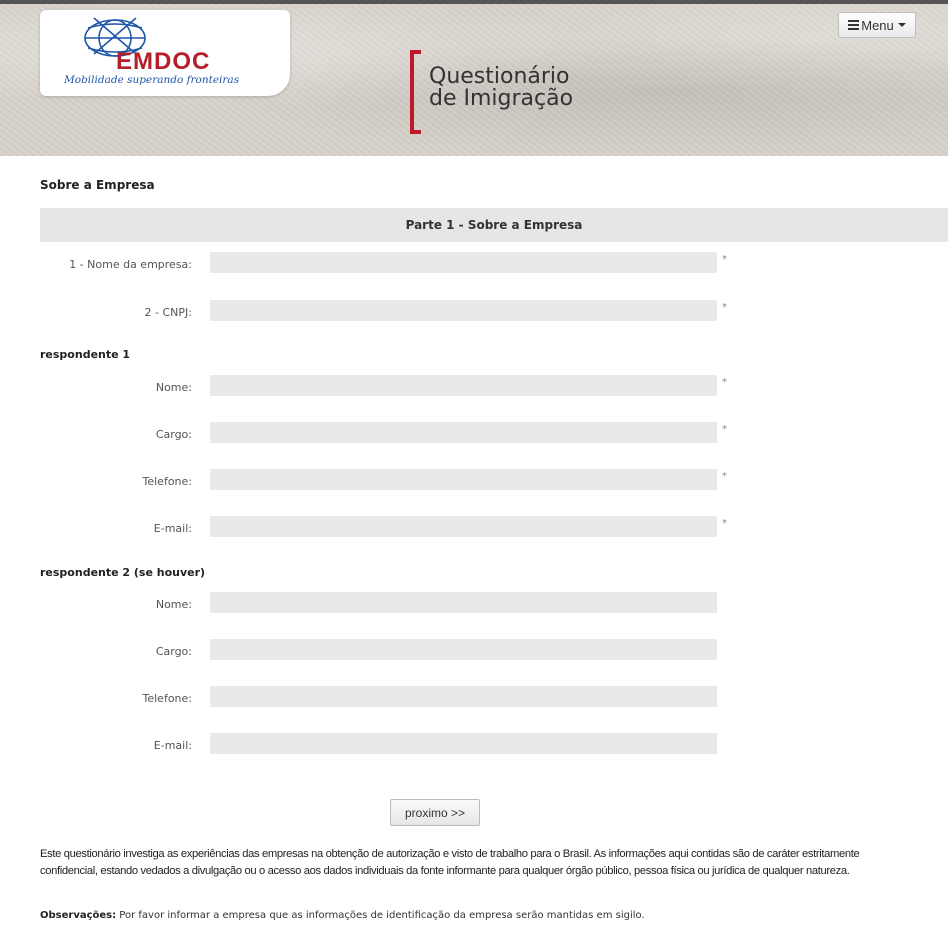 Image resolution: width=948 pixels, height=937 pixels. I want to click on menu-button: Menu, so click(877, 25).